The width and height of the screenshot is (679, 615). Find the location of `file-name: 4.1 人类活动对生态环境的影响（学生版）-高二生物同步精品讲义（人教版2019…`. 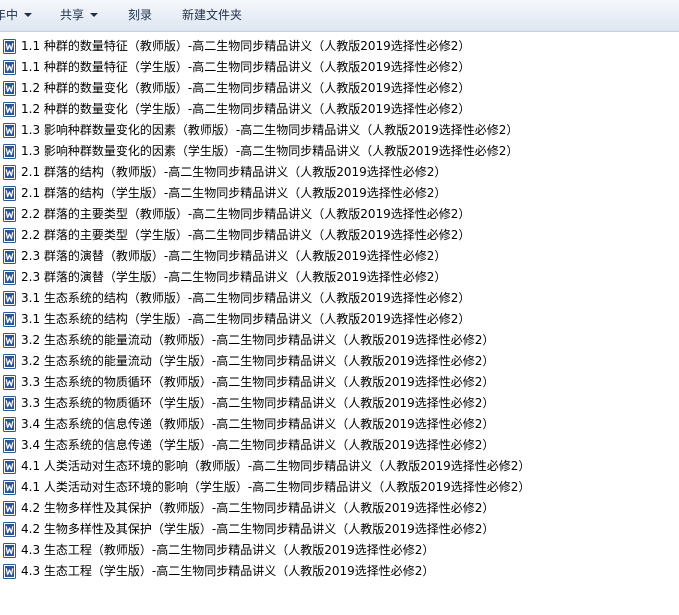

file-name: 4.1 人类活动对生态环境的影响（学生版）-高二生物同步精品讲义（人教版2019… is located at coordinates (276, 487).